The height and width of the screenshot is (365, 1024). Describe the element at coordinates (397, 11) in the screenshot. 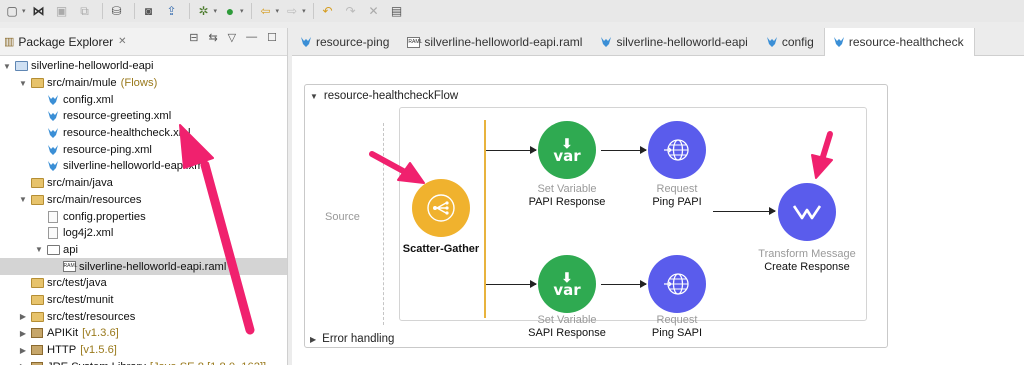

I see `properties-icon: ▤` at that location.